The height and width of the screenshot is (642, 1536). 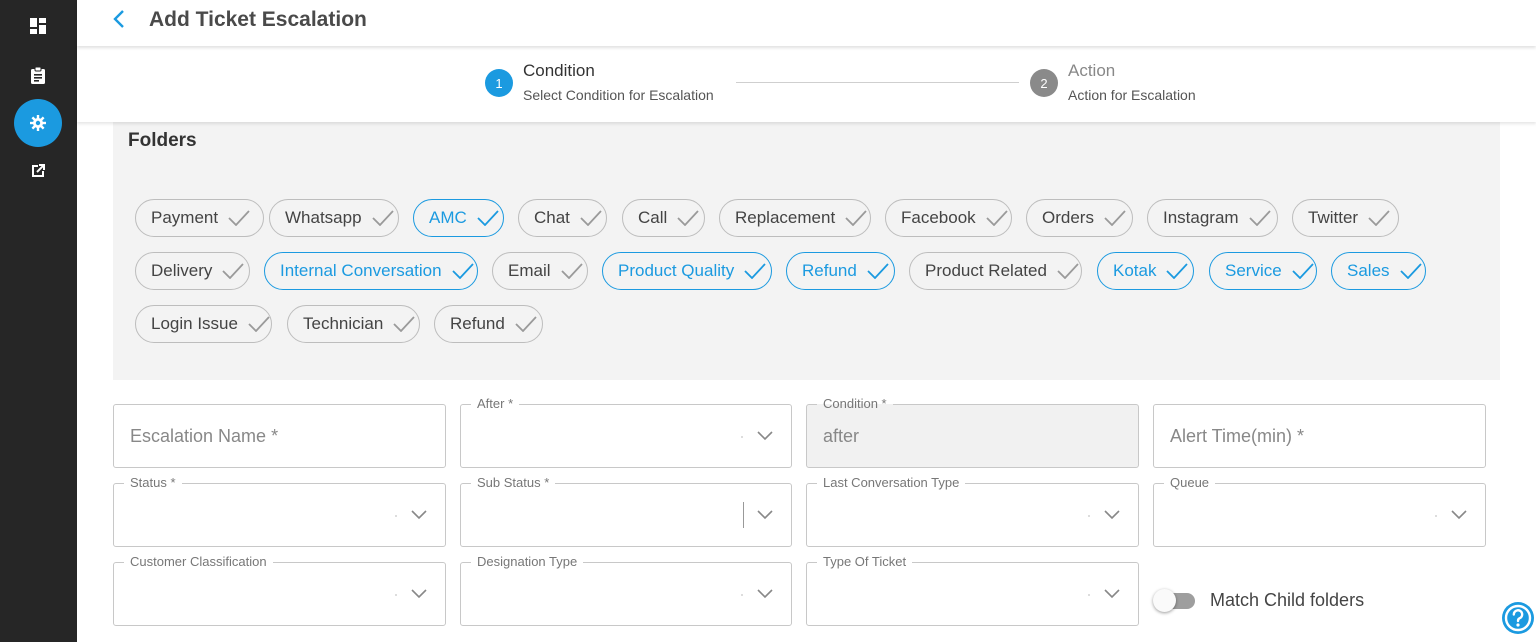 What do you see at coordinates (795, 218) in the screenshot?
I see `folder-chip: Replacement` at bounding box center [795, 218].